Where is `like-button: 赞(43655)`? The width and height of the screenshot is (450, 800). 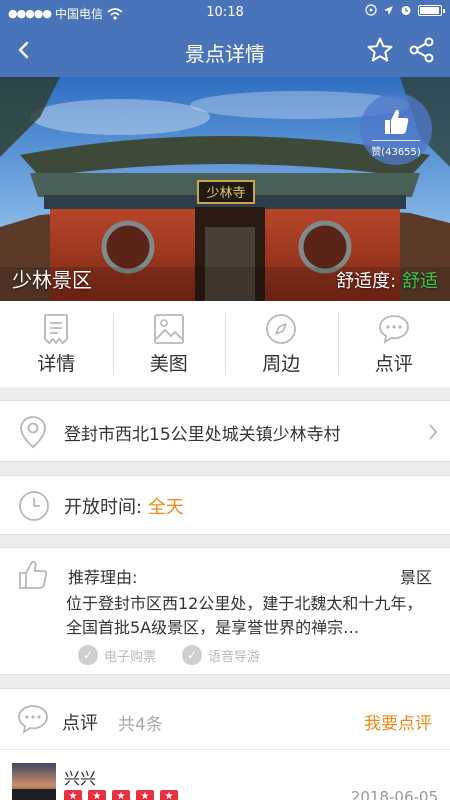
like-button: 赞(43655) is located at coordinates (396, 129).